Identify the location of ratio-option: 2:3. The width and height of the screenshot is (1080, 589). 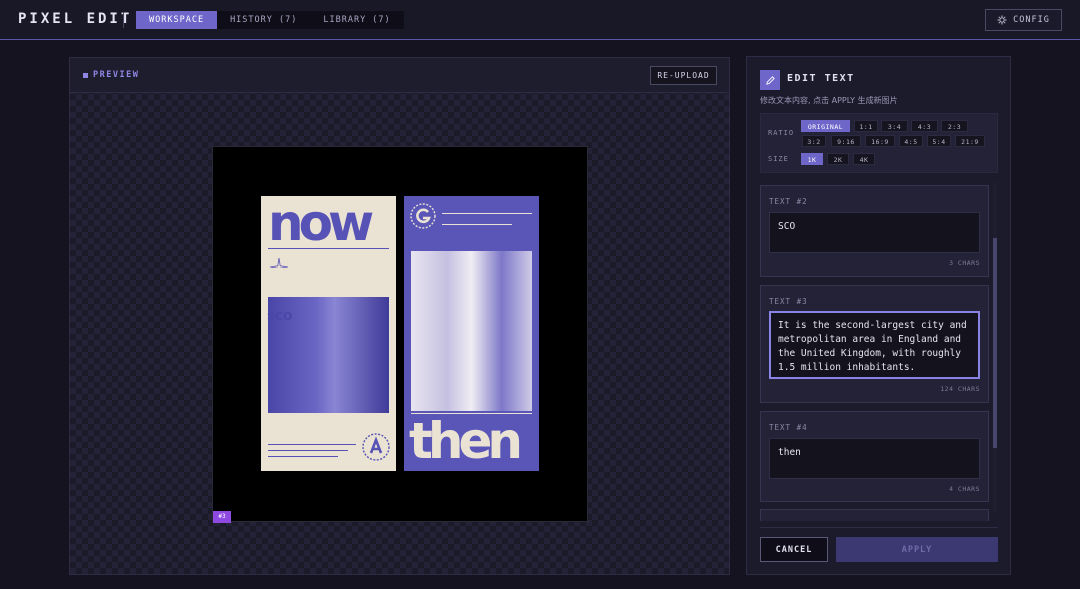
(954, 126).